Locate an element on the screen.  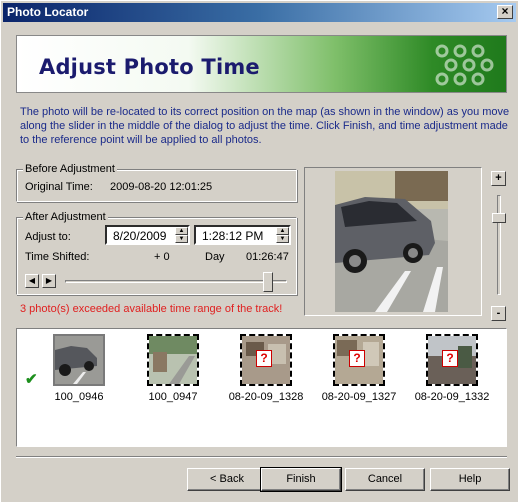
thumbnail-caption: 100_0946 is located at coordinates (79, 397).